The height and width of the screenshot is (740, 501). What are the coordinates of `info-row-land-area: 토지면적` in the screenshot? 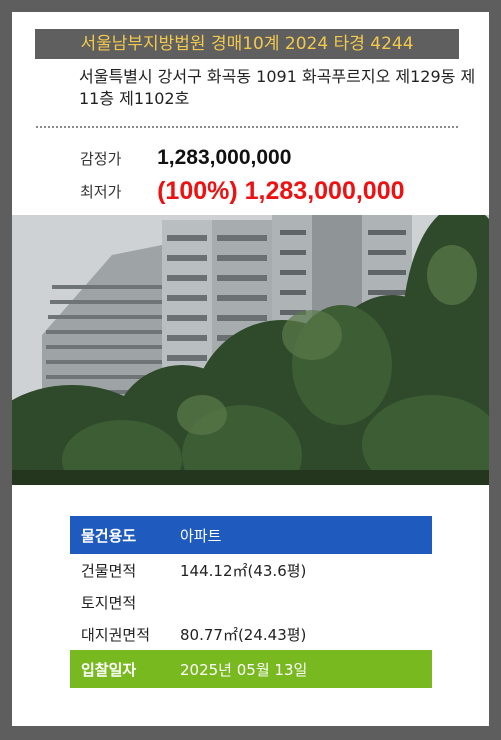 It's located at (251, 602).